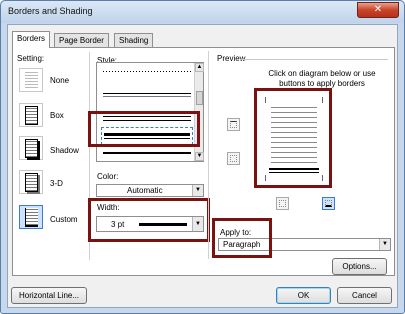 The width and height of the screenshot is (405, 314). Describe the element at coordinates (59, 80) in the screenshot. I see `setting-none-label: None` at that location.